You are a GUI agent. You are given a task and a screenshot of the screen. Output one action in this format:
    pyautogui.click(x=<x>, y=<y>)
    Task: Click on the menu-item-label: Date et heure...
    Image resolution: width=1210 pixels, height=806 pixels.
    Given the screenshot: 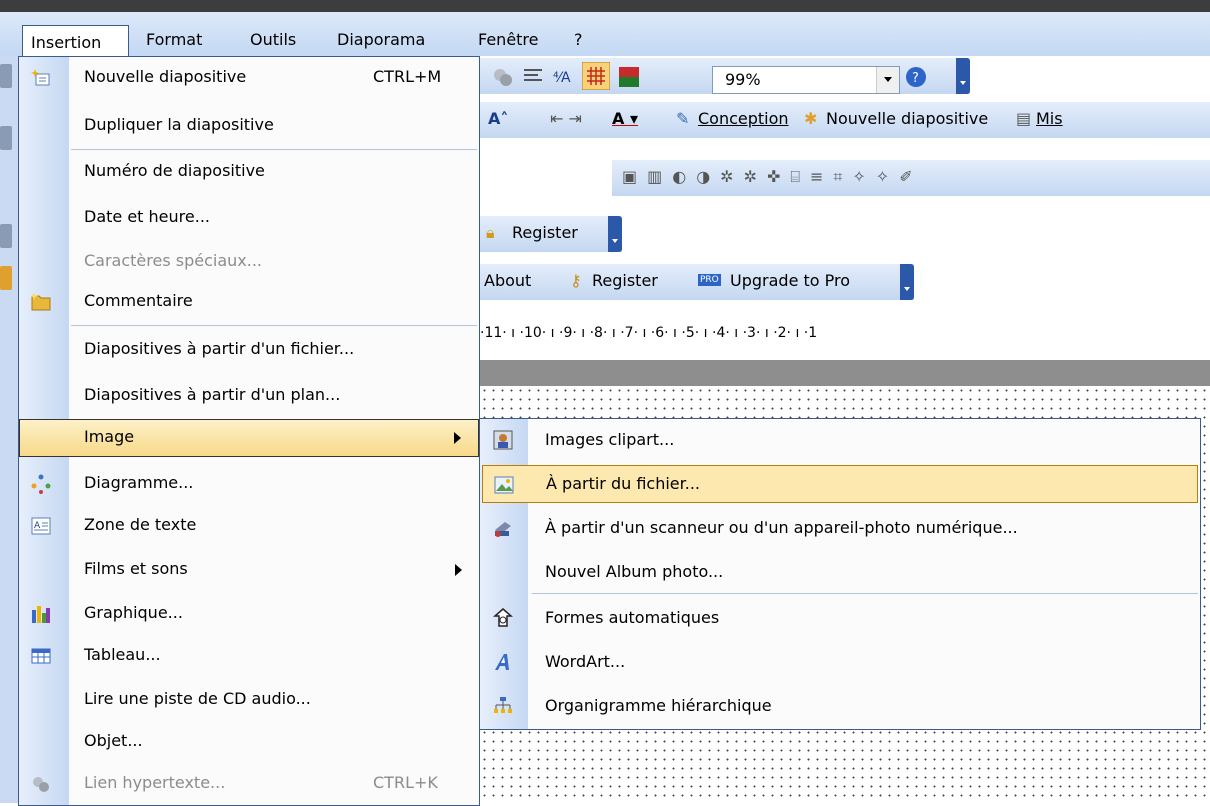 What is the action you would take?
    pyautogui.click(x=147, y=216)
    